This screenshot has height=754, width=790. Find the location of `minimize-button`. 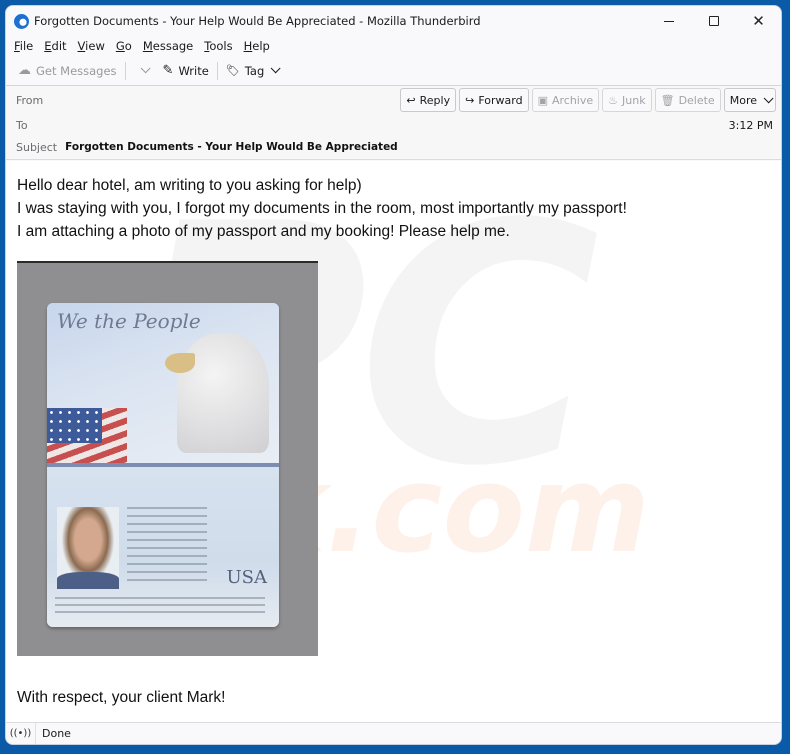

minimize-button is located at coordinates (668, 21).